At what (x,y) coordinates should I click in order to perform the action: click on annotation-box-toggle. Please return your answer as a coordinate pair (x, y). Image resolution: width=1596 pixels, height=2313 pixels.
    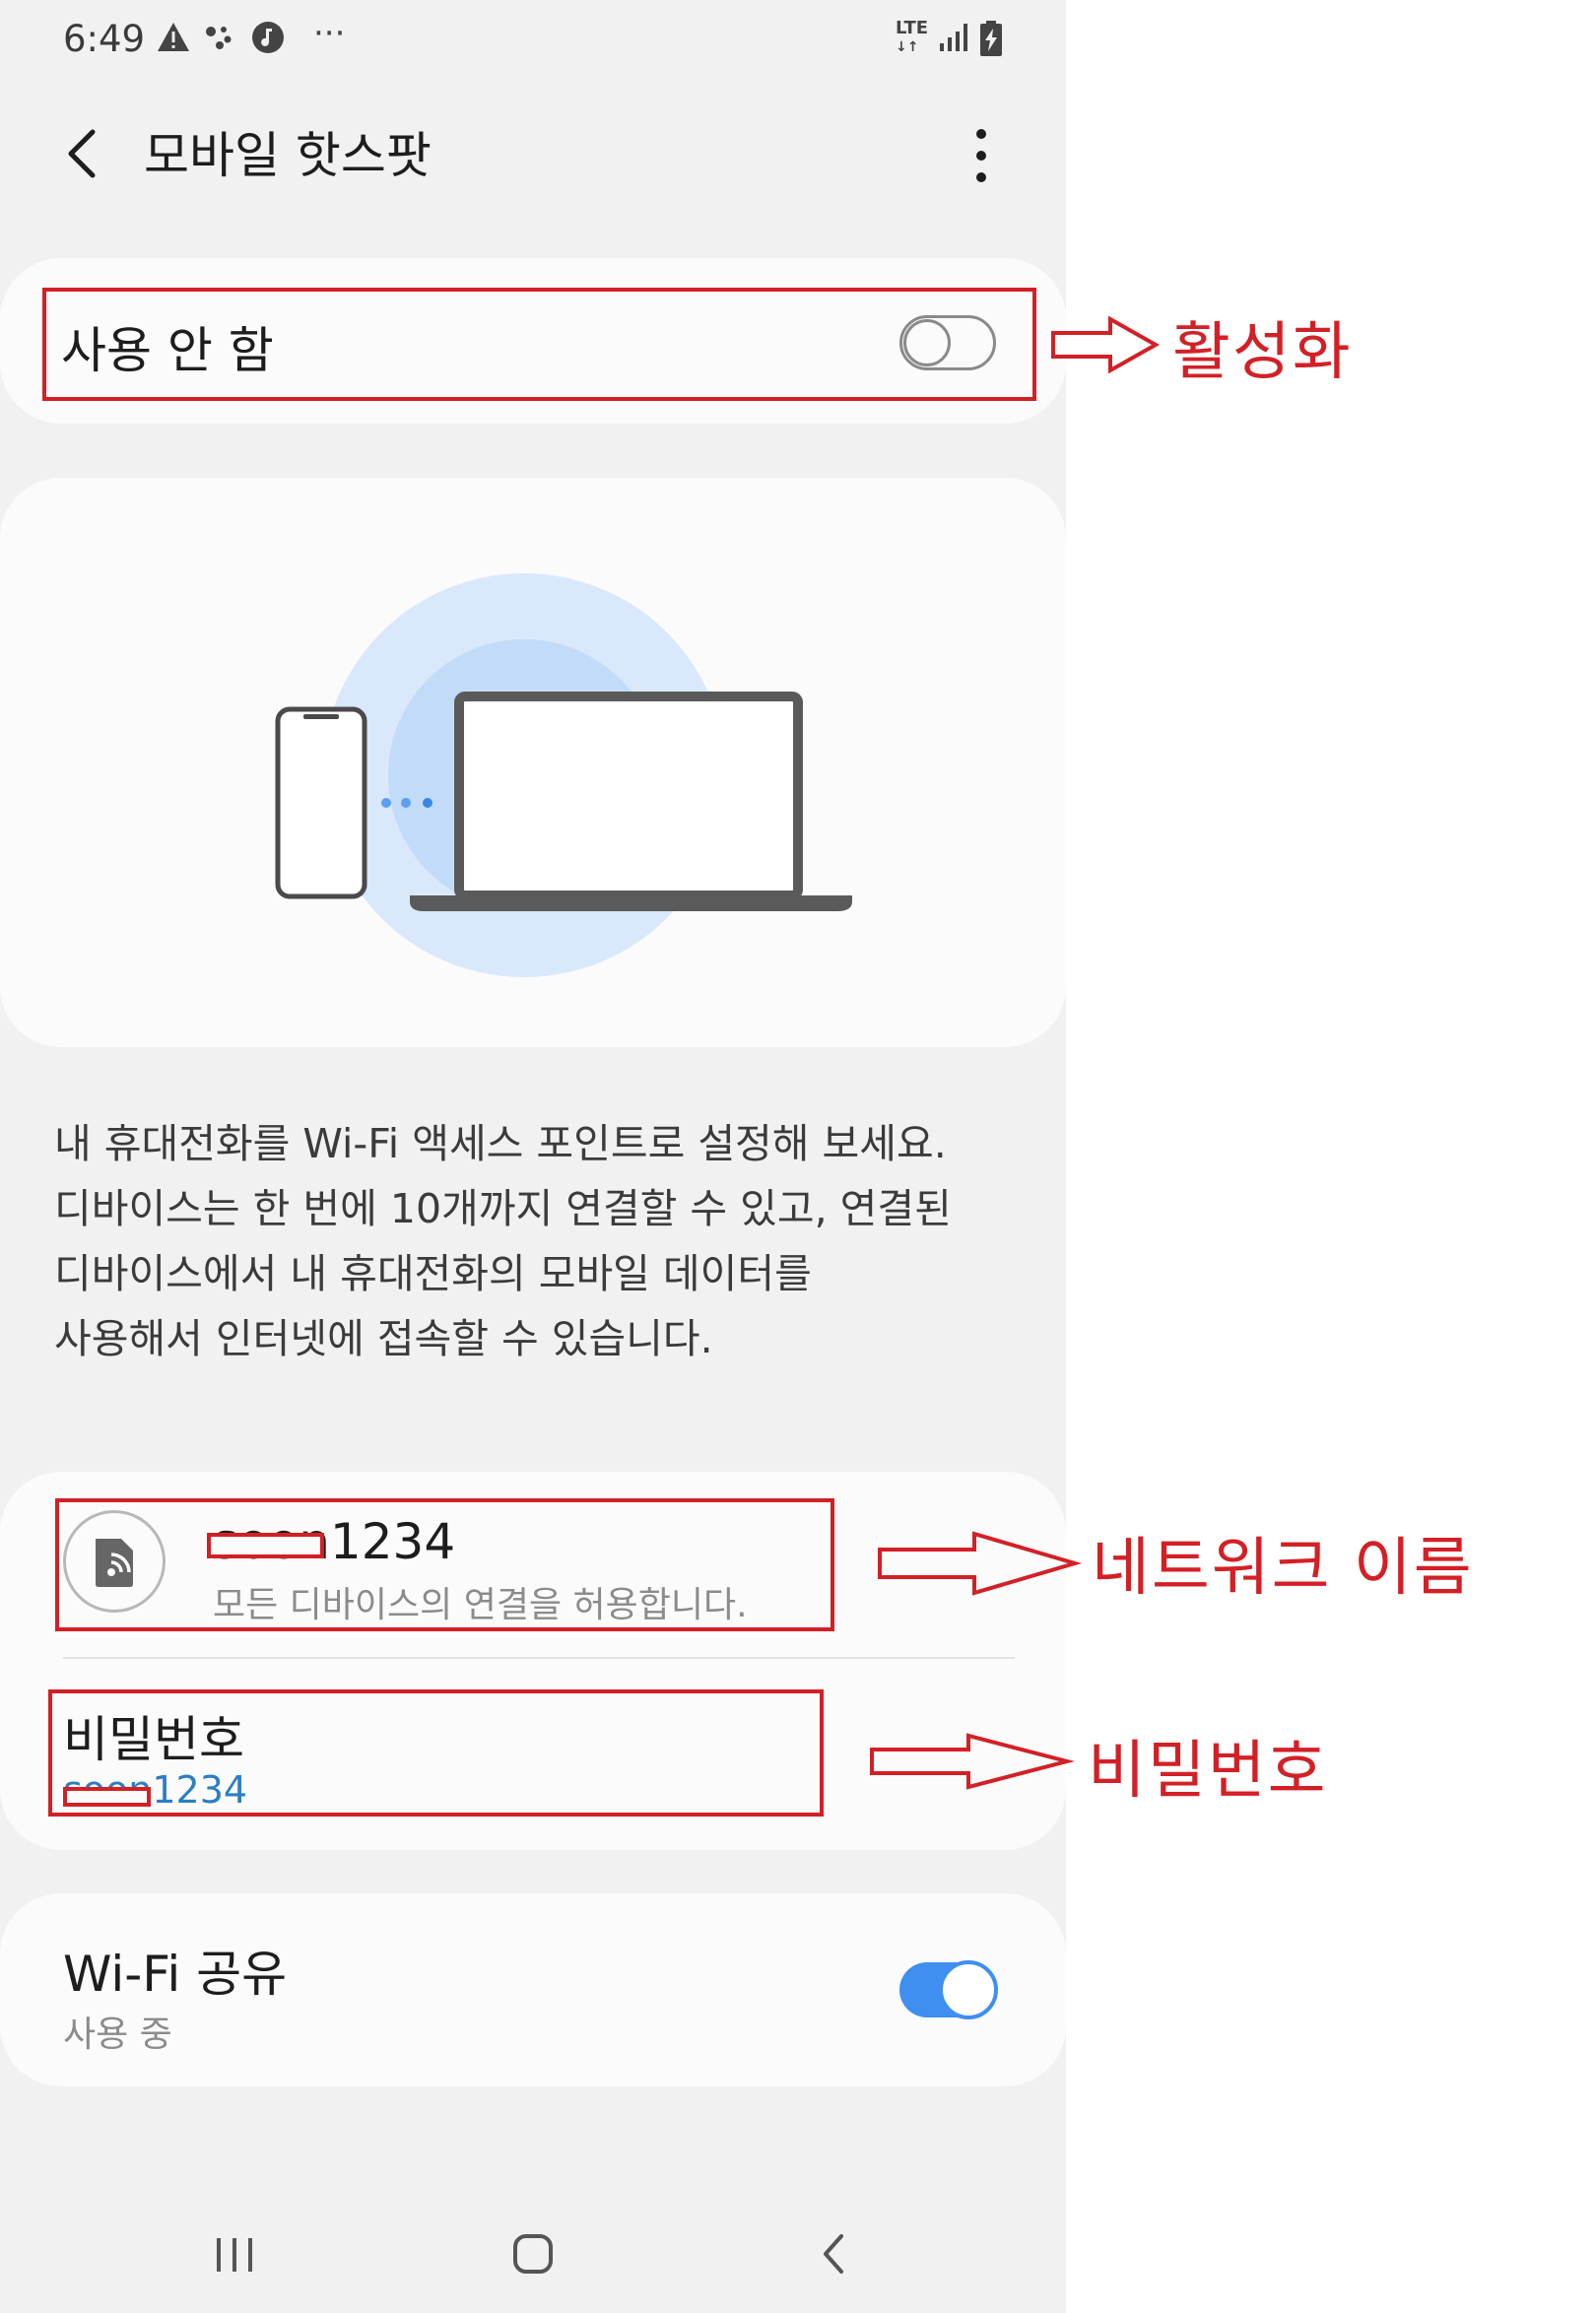
    Looking at the image, I should click on (539, 344).